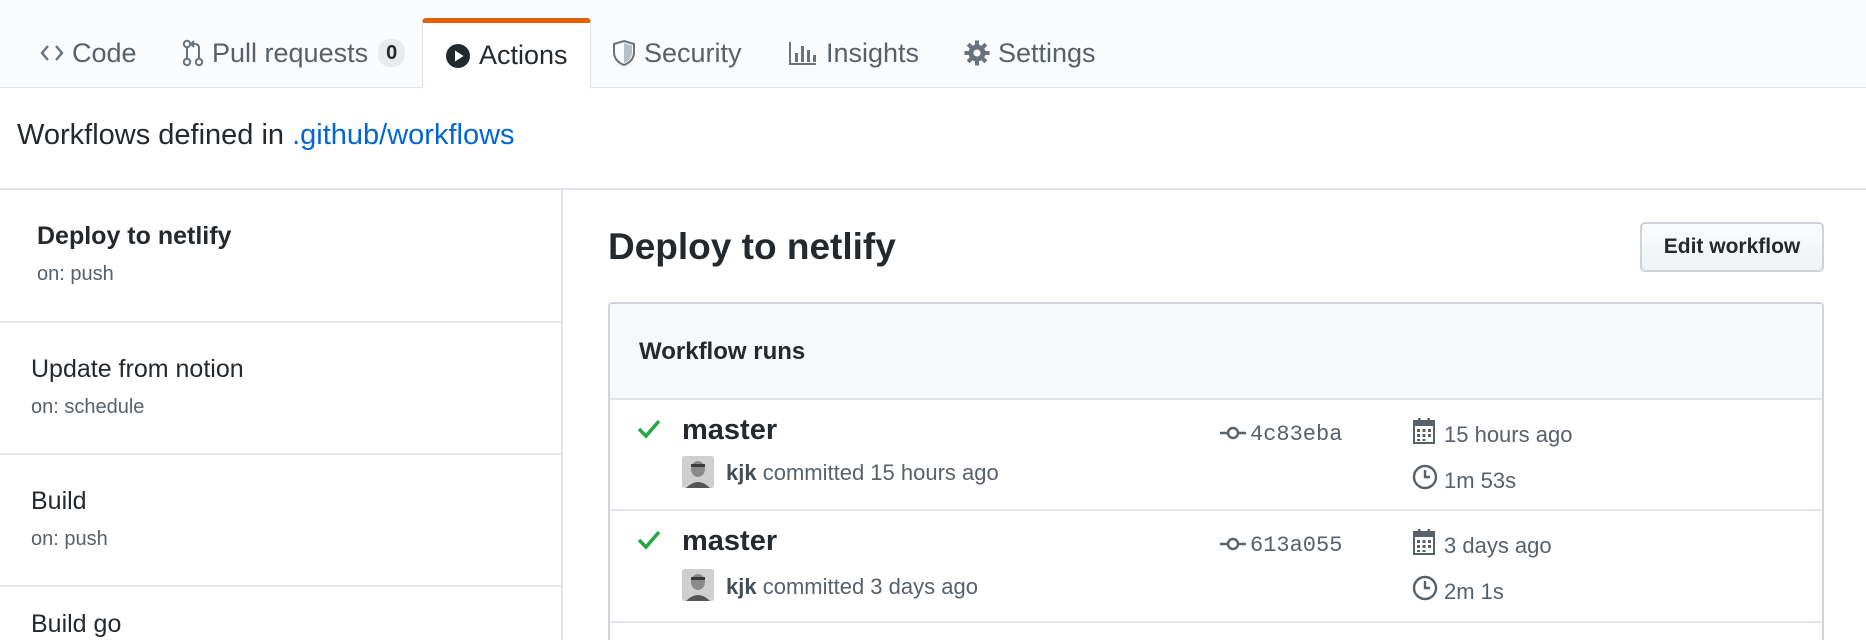 The width and height of the screenshot is (1866, 640). Describe the element at coordinates (873, 52) in the screenshot. I see `tab-label: Insights` at that location.